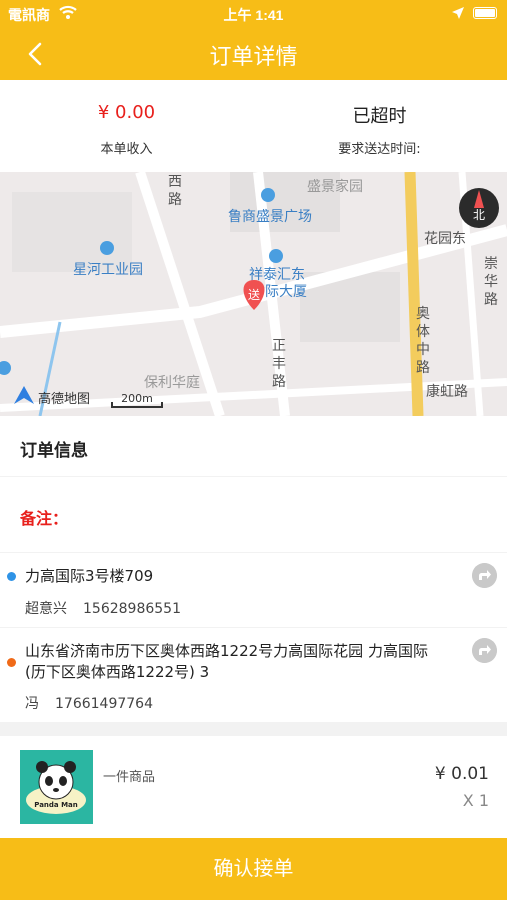 The height and width of the screenshot is (900, 507). I want to click on nav-bar: 订单详情, so click(253, 54).